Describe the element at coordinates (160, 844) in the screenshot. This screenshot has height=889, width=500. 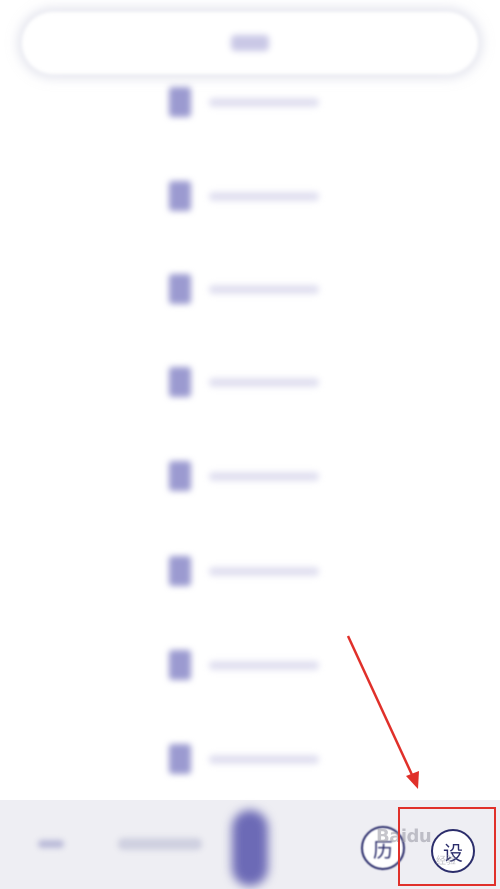
I see `bottom-bar-text` at that location.